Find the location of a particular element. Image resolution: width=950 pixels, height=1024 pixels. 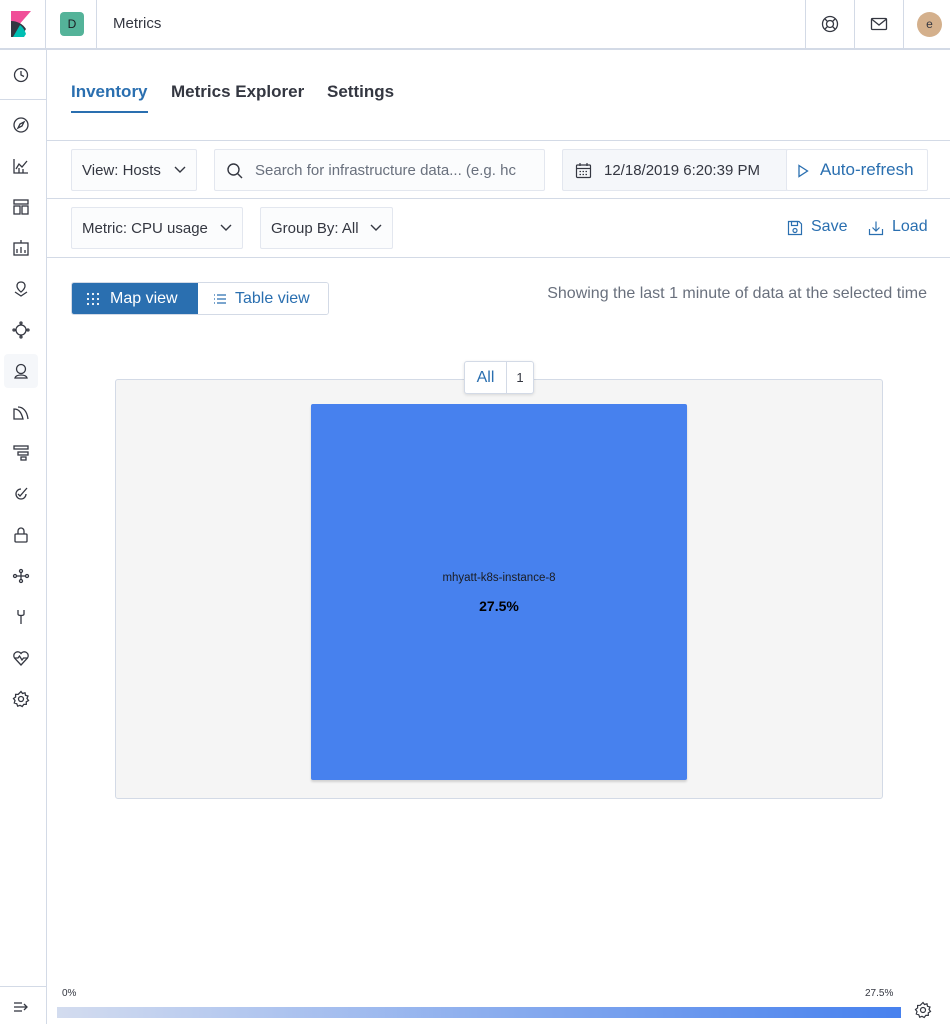

nav-item-dashboard is located at coordinates (21, 207).